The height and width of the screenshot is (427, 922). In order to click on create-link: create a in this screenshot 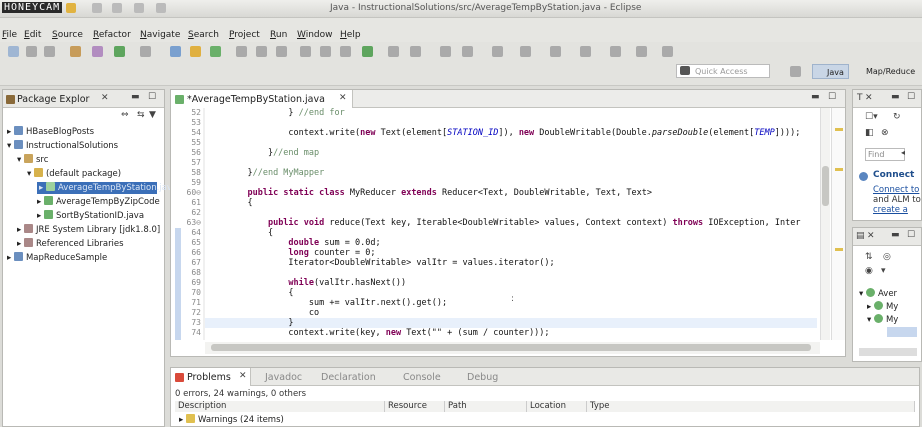, I will do `click(890, 210)`.